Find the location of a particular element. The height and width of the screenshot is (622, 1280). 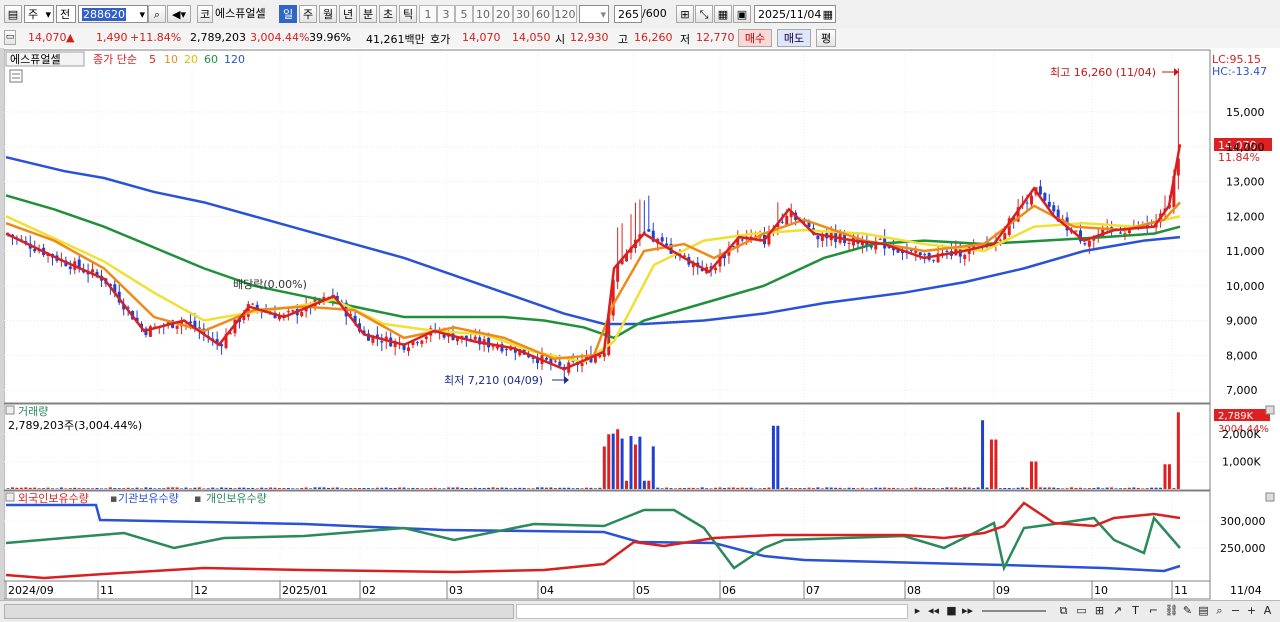

tool-icon: ✎ is located at coordinates (1187, 610).